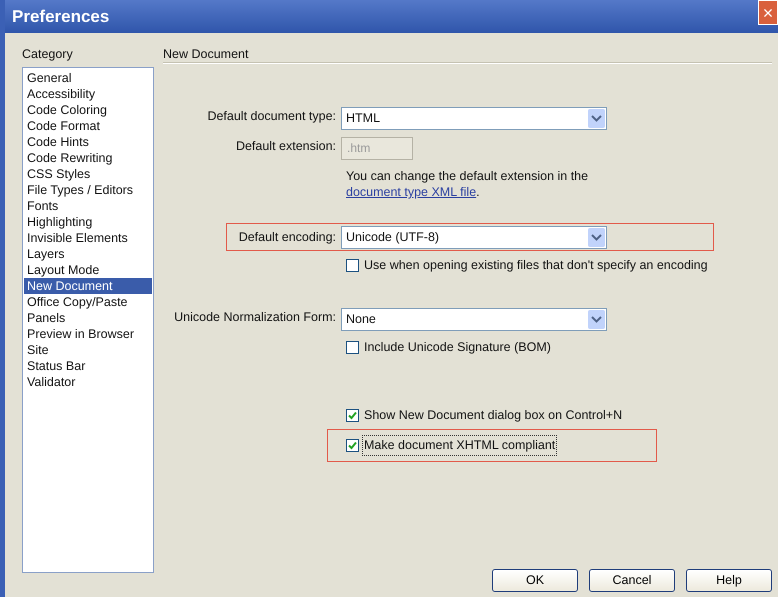  I want to click on category-item: Code Format, so click(88, 126).